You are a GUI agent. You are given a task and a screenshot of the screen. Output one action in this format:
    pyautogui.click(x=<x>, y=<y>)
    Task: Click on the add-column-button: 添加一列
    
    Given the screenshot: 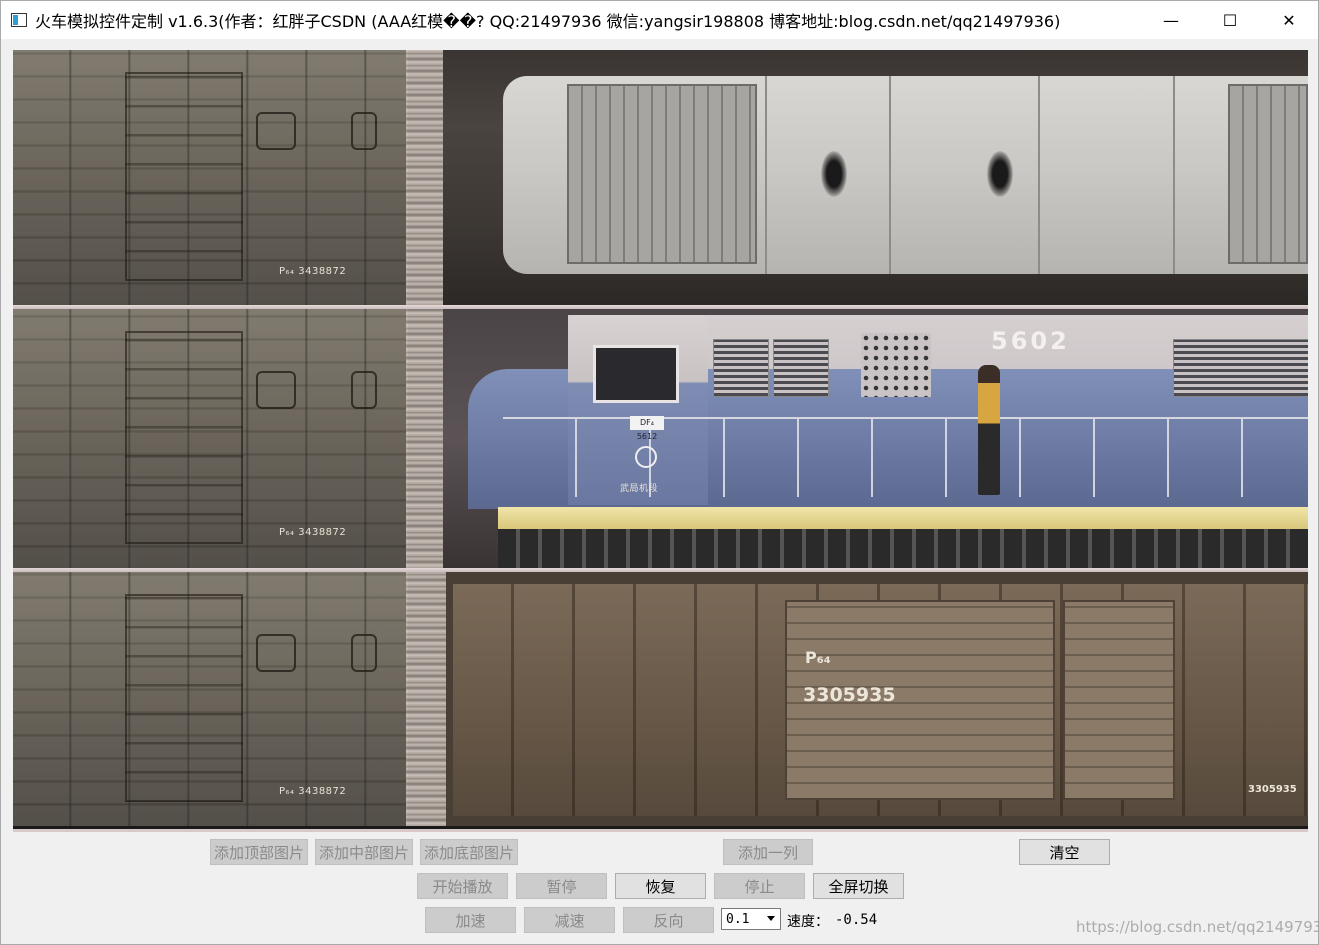 What is the action you would take?
    pyautogui.click(x=768, y=852)
    